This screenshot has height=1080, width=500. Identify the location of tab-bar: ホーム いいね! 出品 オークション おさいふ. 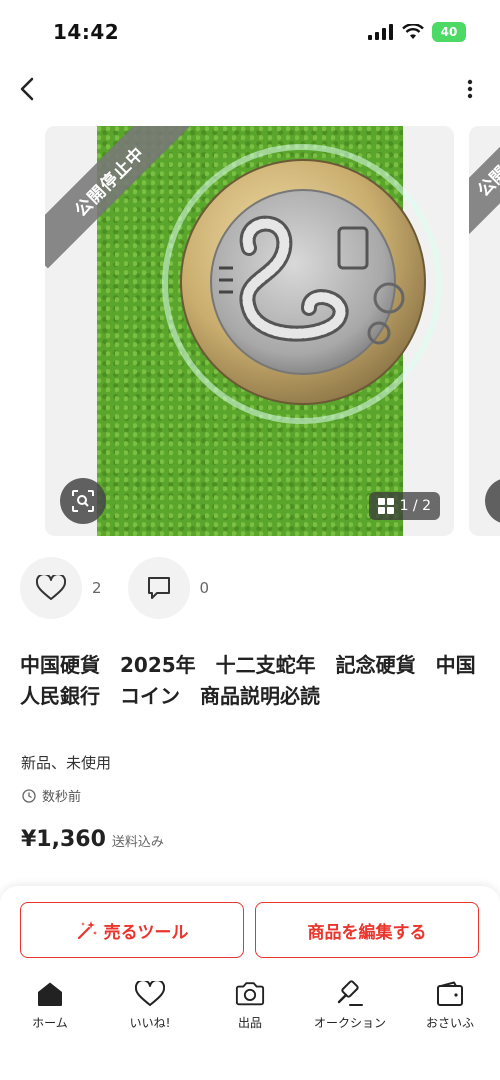
(250, 1010).